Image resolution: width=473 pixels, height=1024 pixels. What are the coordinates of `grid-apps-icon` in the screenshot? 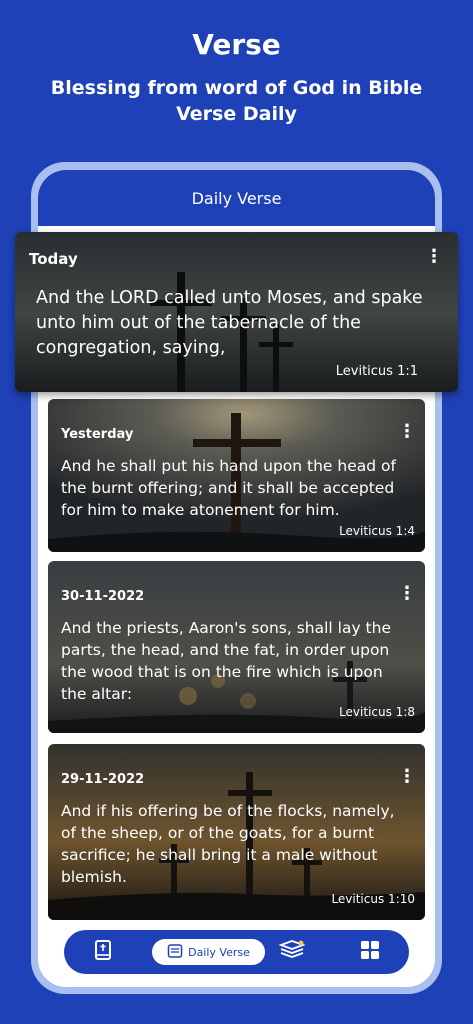 It's located at (370, 952).